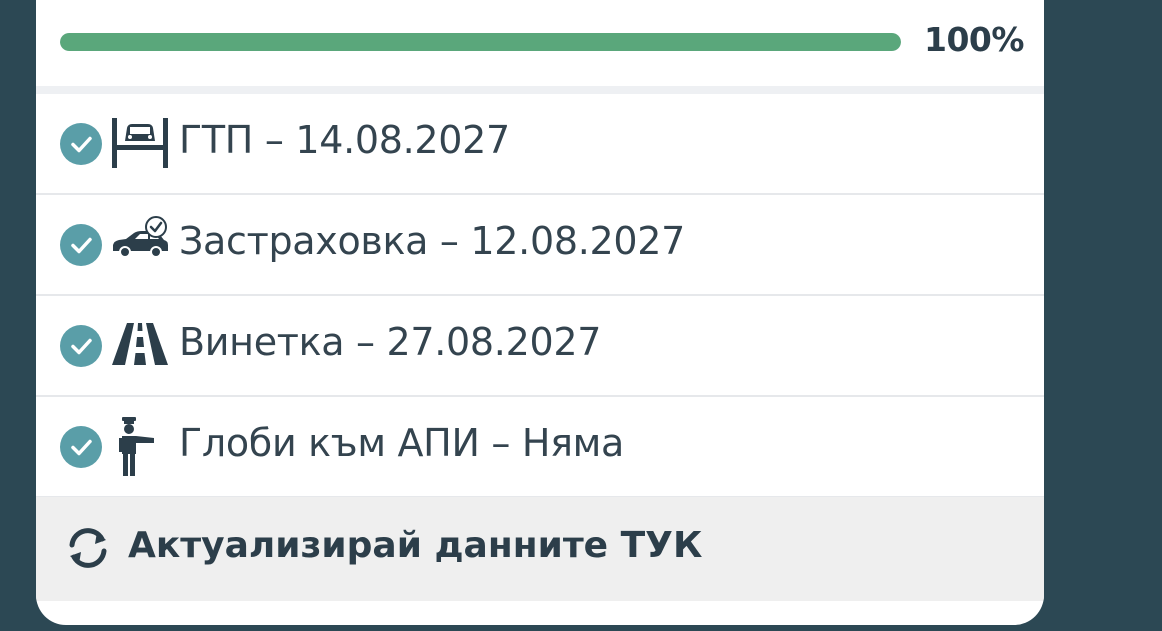 The width and height of the screenshot is (1162, 631). What do you see at coordinates (390, 342) in the screenshot?
I see `status-label: Винетка – 27.08.2027` at bounding box center [390, 342].